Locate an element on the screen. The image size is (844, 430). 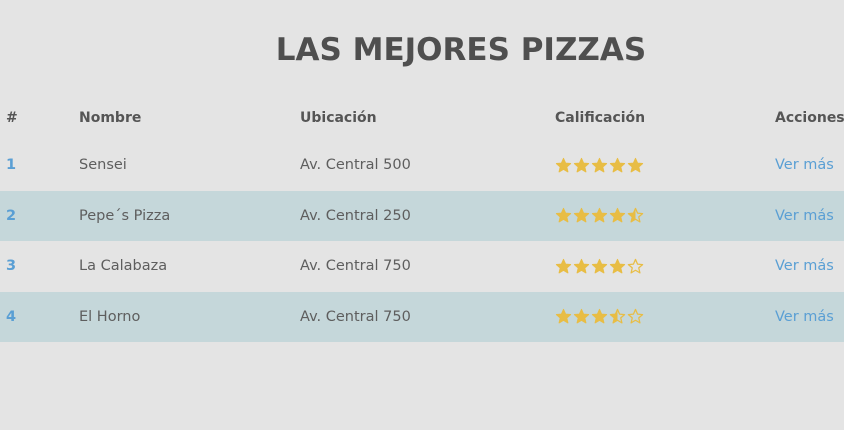
pizza-location: Av. Central 250 is located at coordinates (355, 215).